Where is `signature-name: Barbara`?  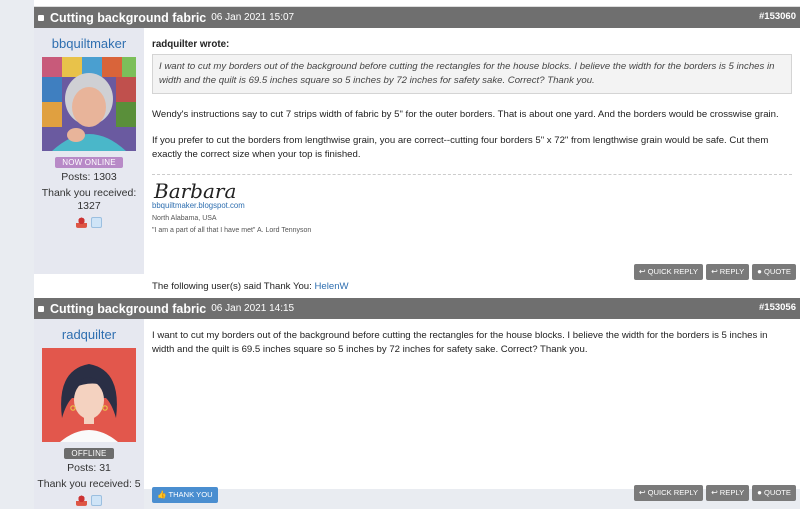
signature-name: Barbara is located at coordinates (195, 191).